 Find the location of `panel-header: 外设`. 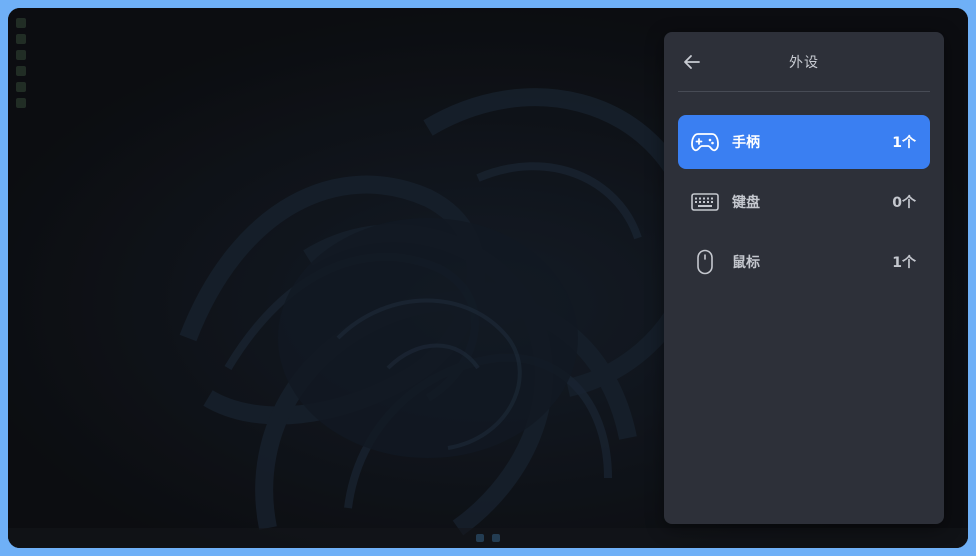

panel-header: 外设 is located at coordinates (804, 62).